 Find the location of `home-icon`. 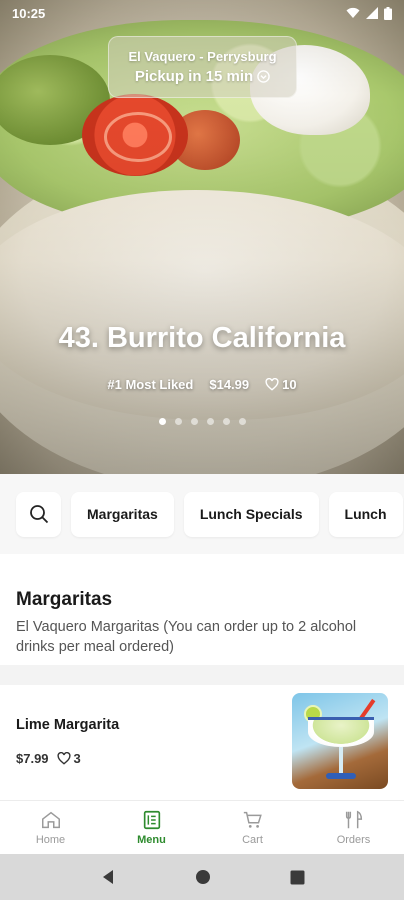

home-icon is located at coordinates (50, 820).